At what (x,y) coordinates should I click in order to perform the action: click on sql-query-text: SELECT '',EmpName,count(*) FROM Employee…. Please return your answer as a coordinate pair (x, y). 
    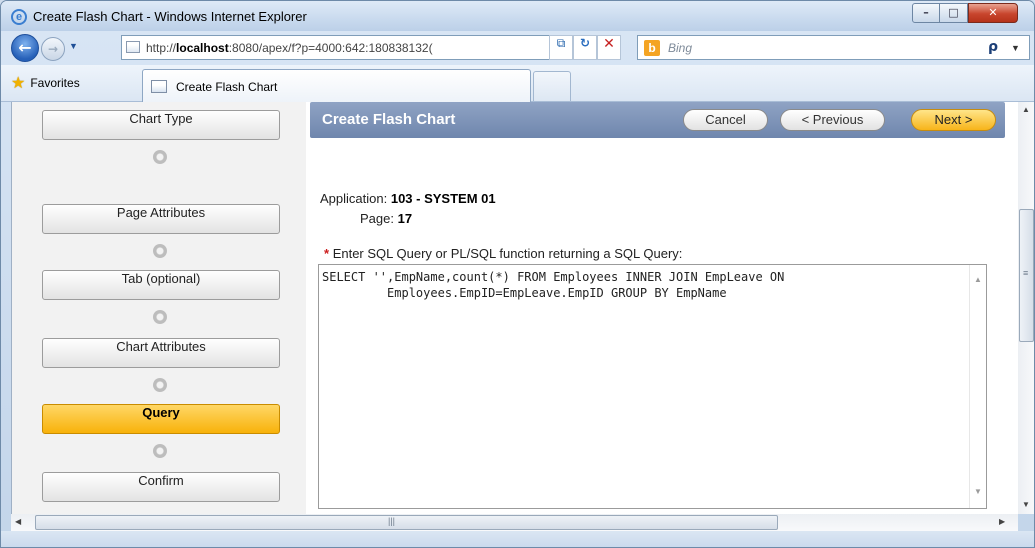
    Looking at the image, I should click on (642, 285).